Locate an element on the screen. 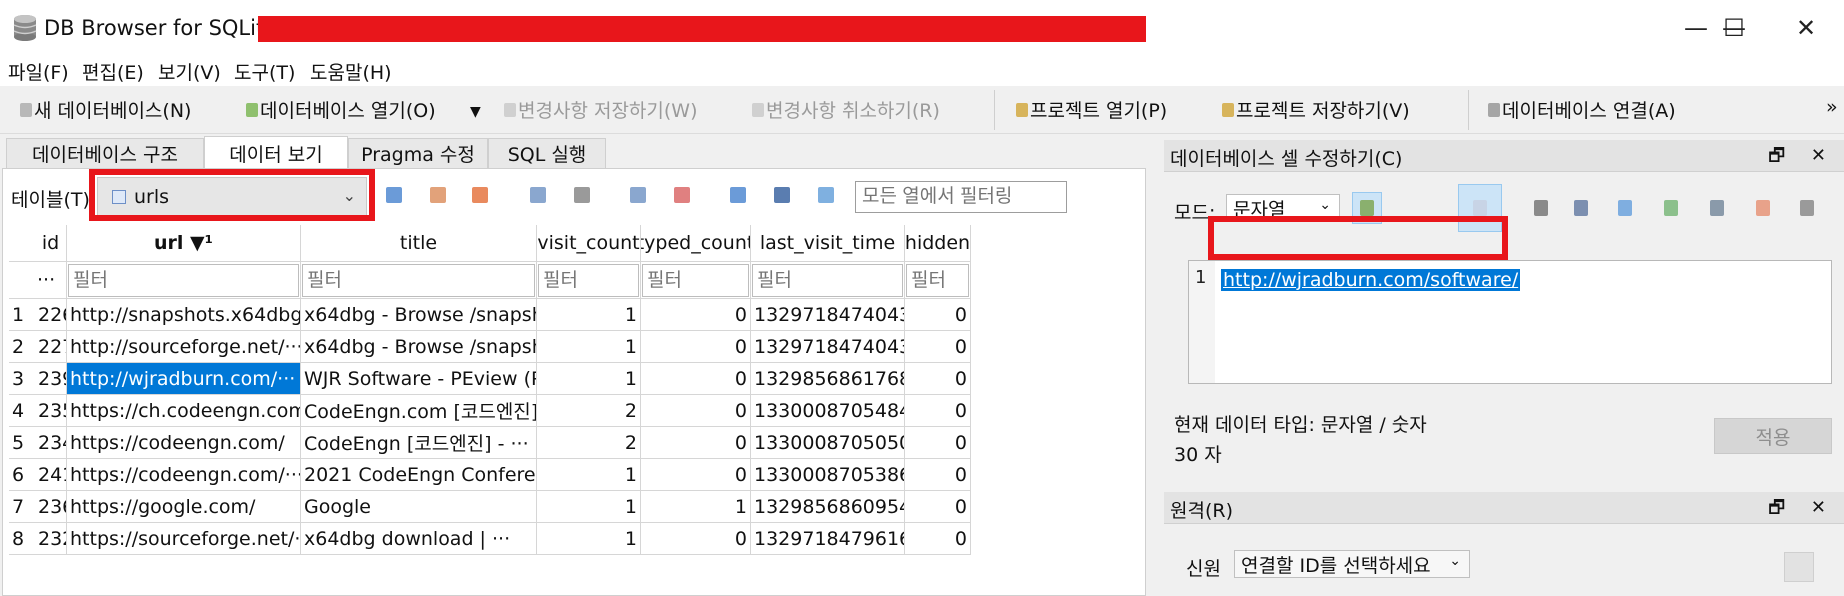 The image size is (1844, 596). cell-title: WJR Software - PEview (PE··· is located at coordinates (419, 379).